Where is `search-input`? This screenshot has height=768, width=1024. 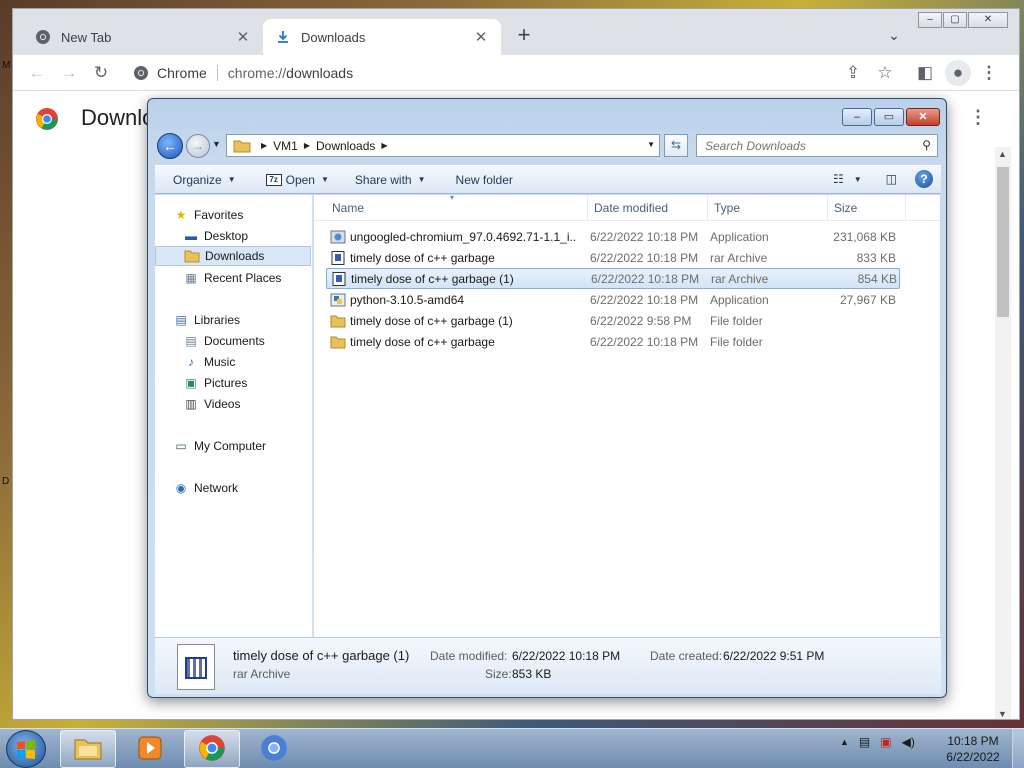
search-input is located at coordinates (805, 145).